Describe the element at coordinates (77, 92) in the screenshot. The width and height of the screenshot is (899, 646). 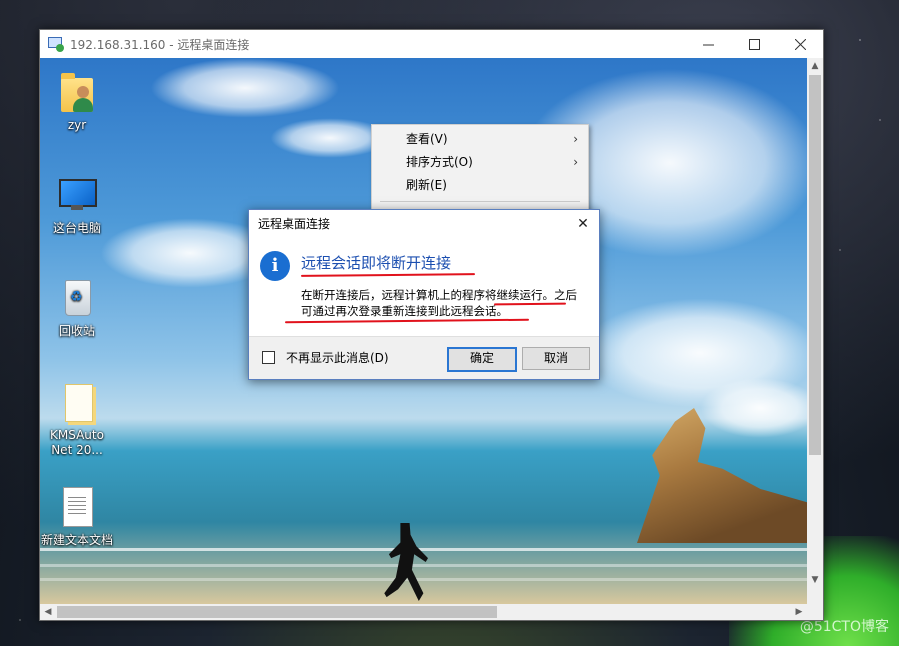
I see `user-folder-icon` at that location.